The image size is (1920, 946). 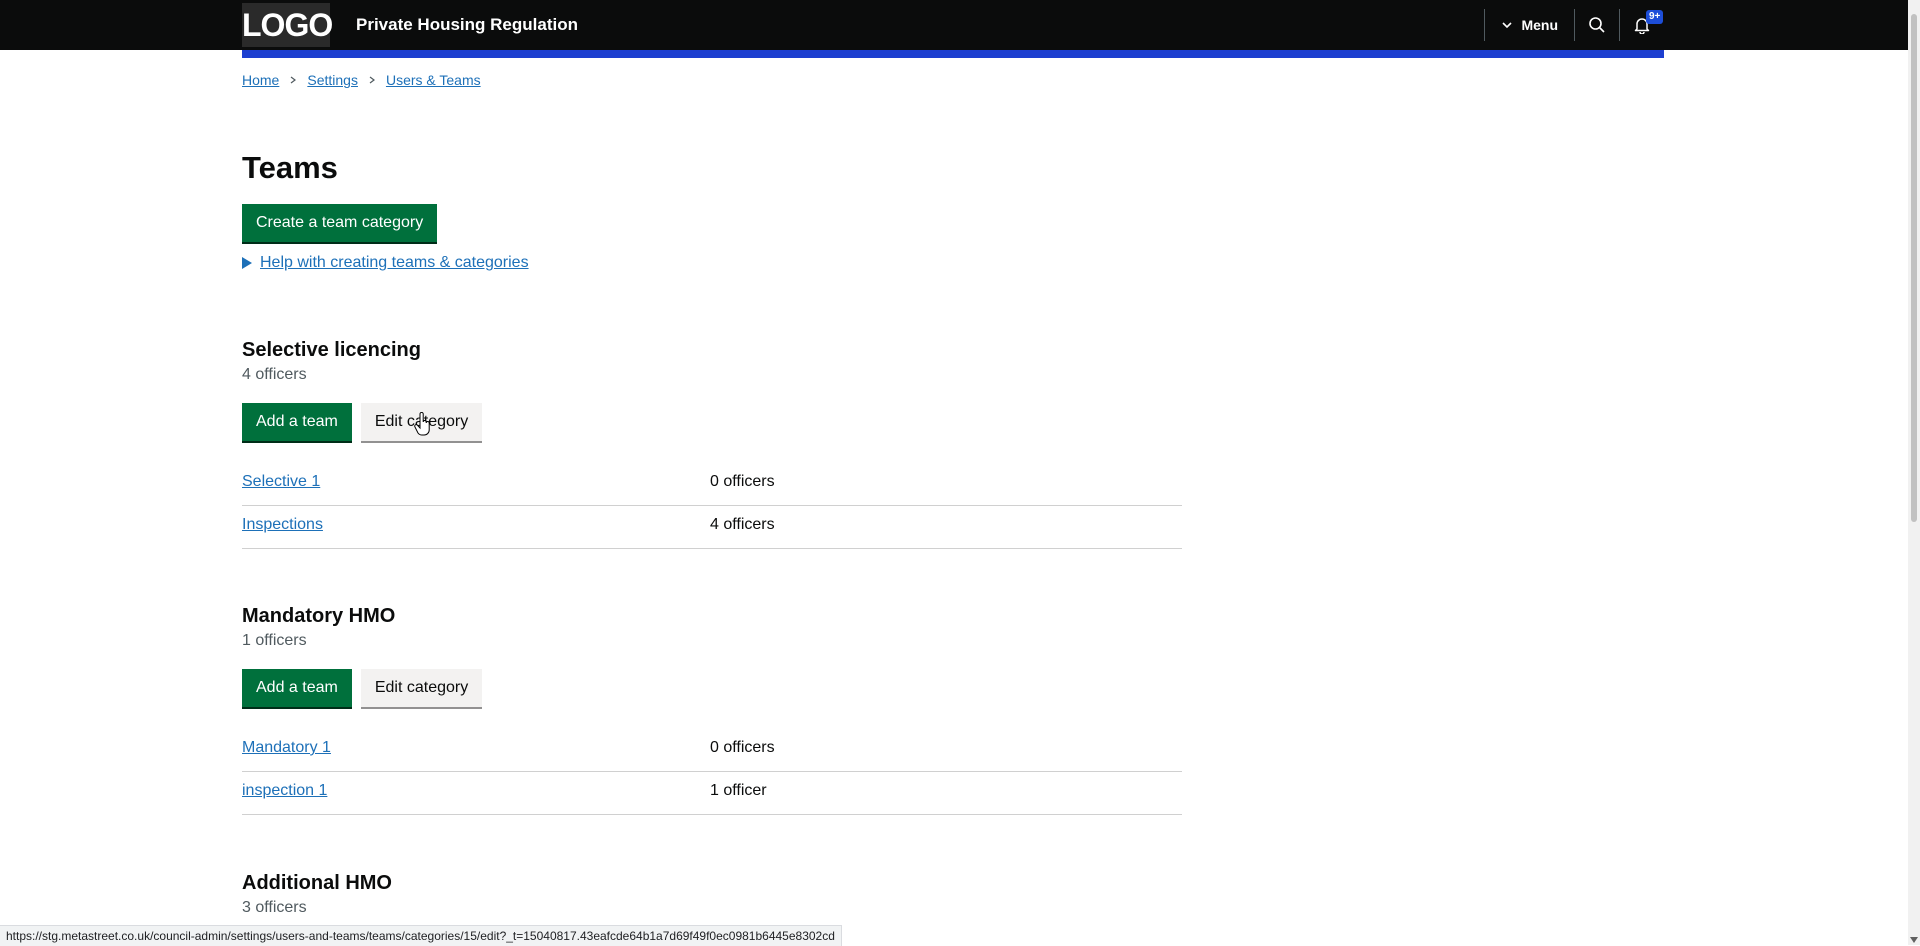 I want to click on team-link: Inspections, so click(x=282, y=525).